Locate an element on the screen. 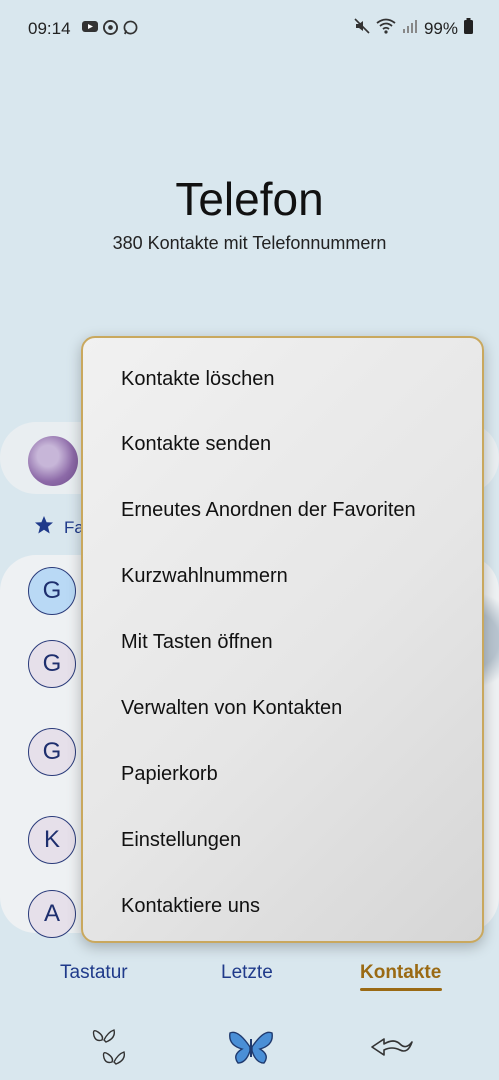  menu-item-trash: Papierkorb is located at coordinates (169, 774).